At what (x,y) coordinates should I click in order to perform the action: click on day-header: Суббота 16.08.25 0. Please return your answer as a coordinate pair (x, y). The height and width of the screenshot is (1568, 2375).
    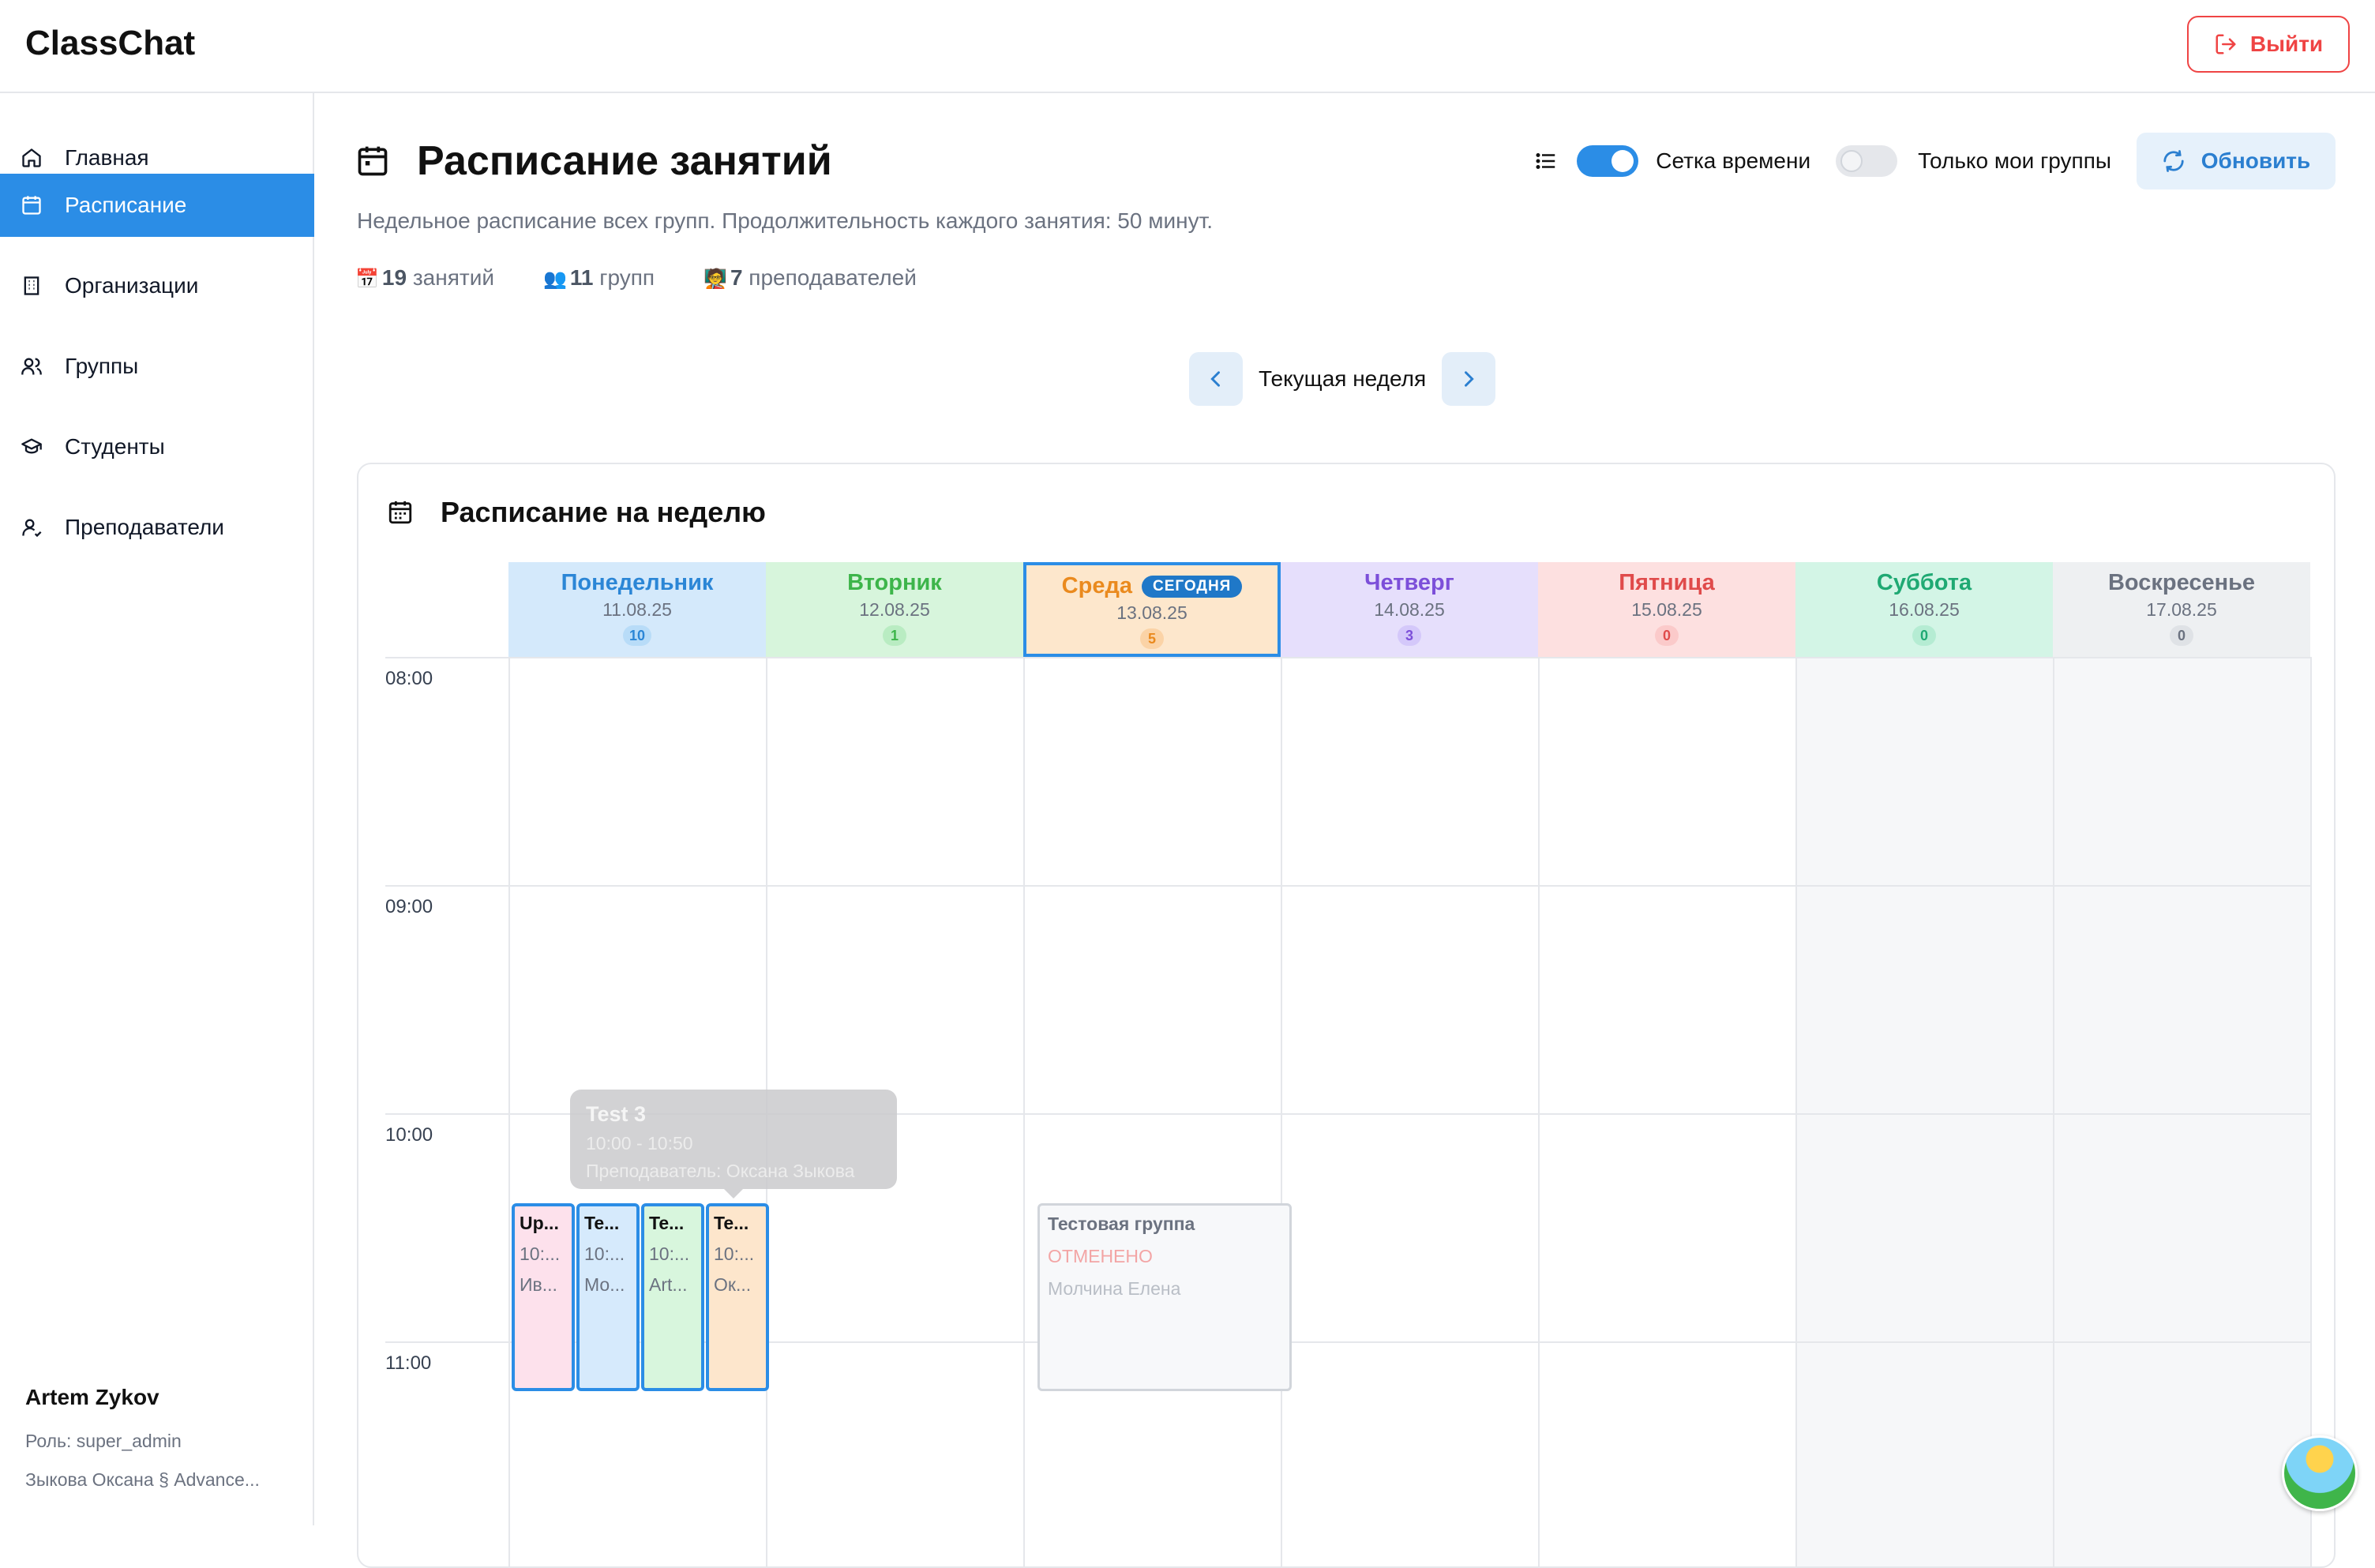
    Looking at the image, I should click on (1924, 609).